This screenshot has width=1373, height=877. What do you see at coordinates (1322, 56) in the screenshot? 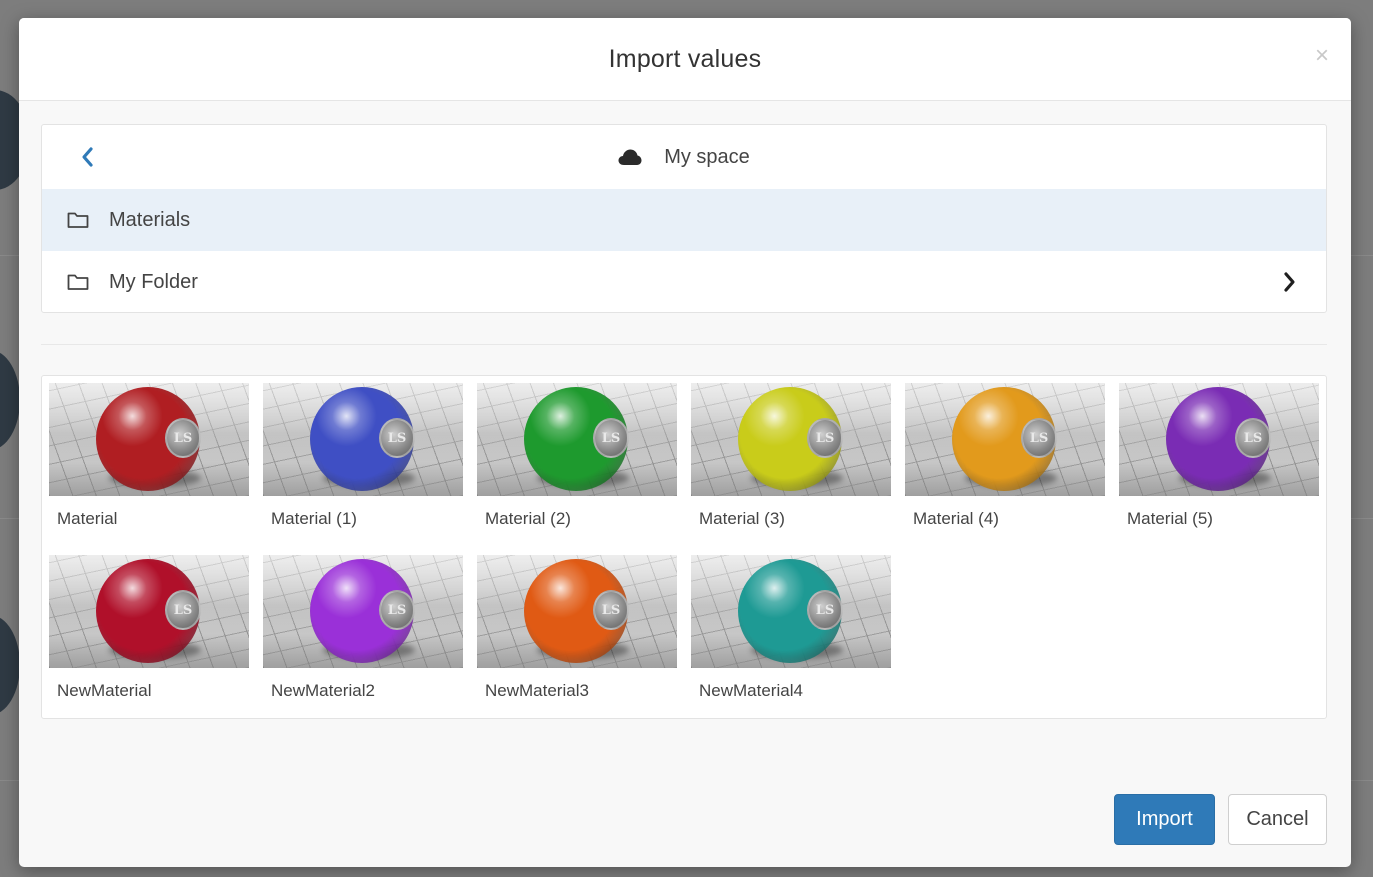
I see `close-button: ×` at bounding box center [1322, 56].